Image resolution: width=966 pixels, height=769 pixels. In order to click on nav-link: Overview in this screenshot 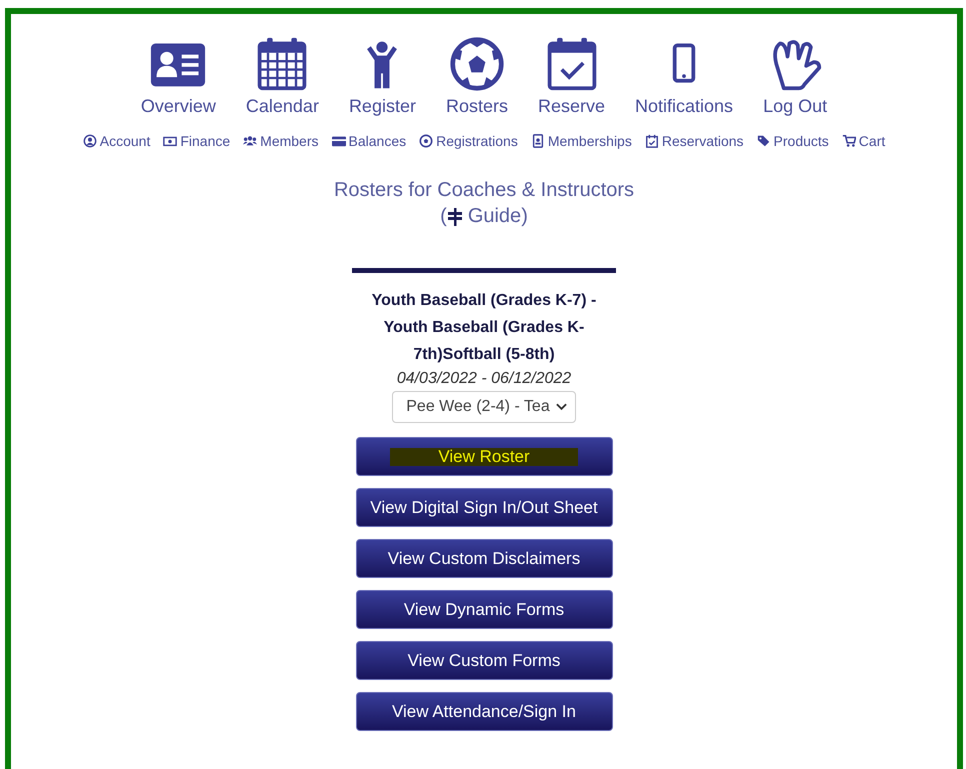, I will do `click(178, 76)`.